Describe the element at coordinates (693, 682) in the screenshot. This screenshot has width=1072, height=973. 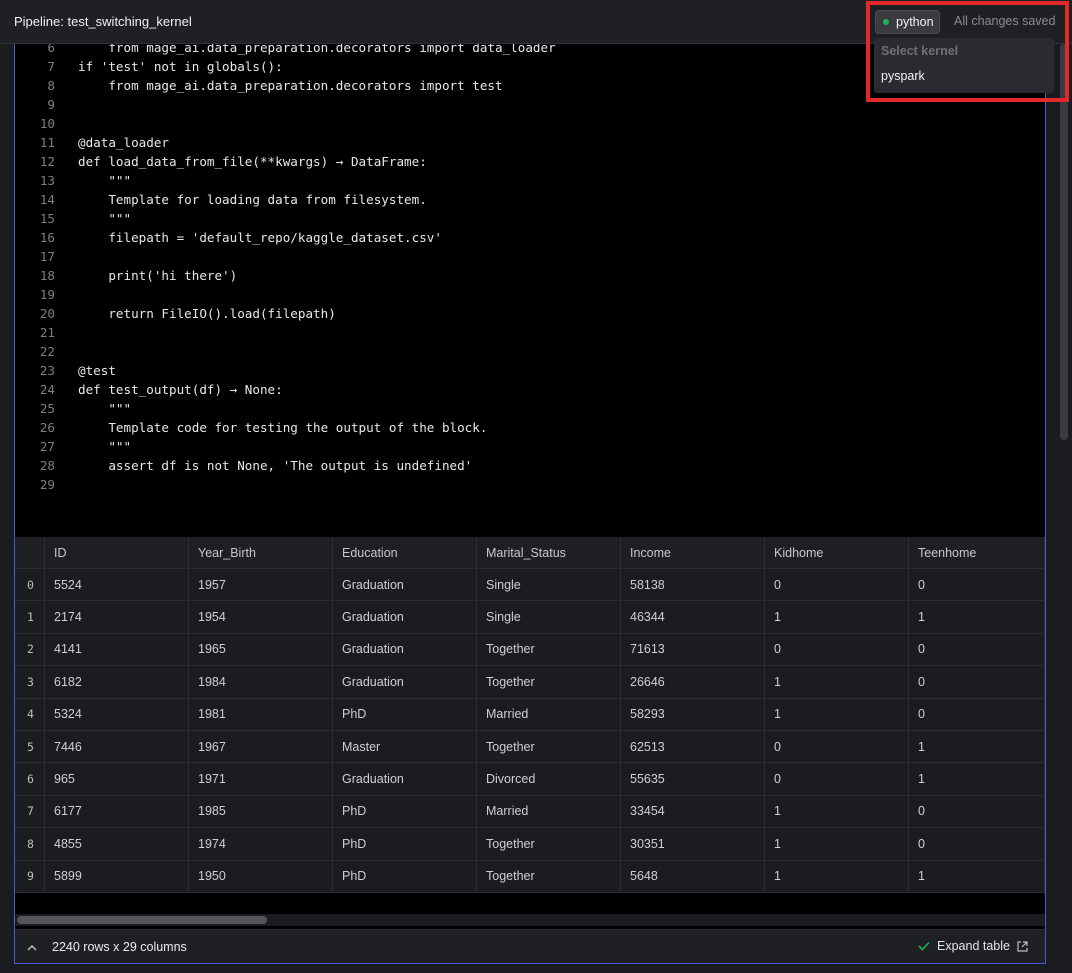
I see `table-cell: 26646` at that location.